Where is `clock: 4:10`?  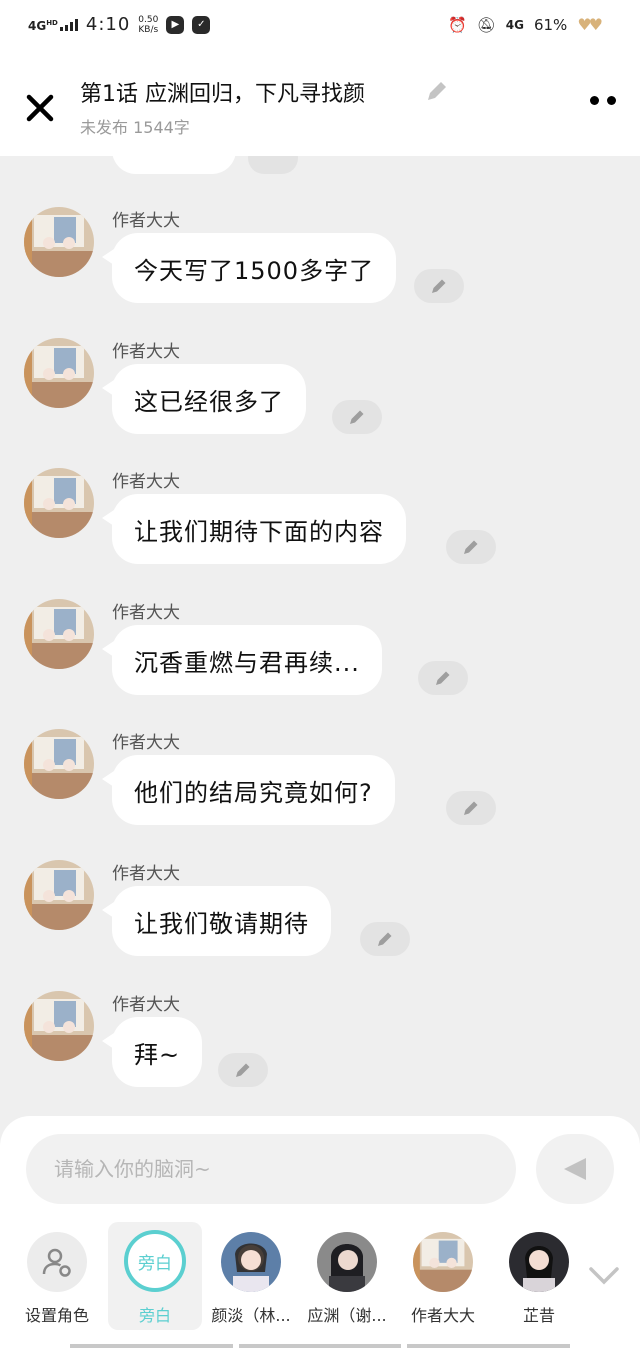
clock: 4:10 is located at coordinates (108, 24).